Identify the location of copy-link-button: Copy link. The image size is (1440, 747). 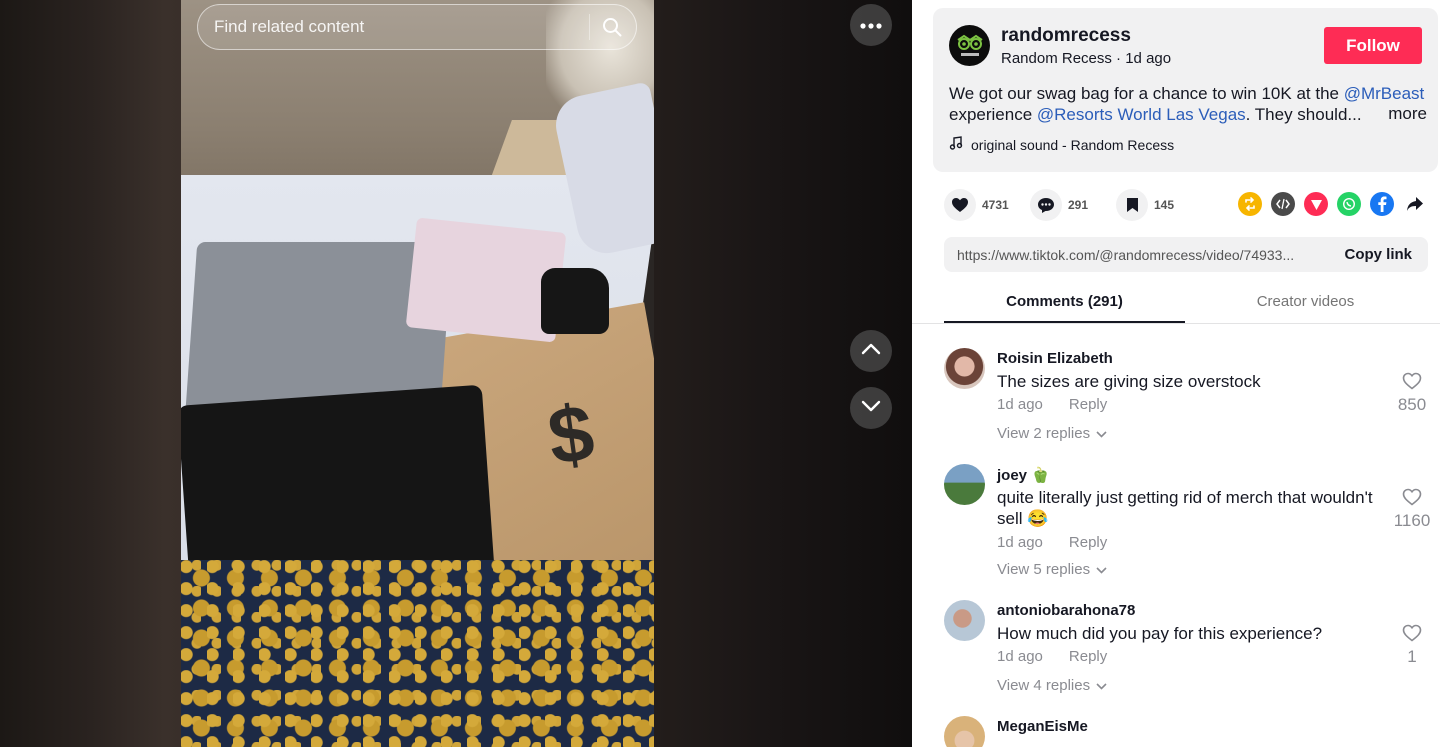
(1378, 254).